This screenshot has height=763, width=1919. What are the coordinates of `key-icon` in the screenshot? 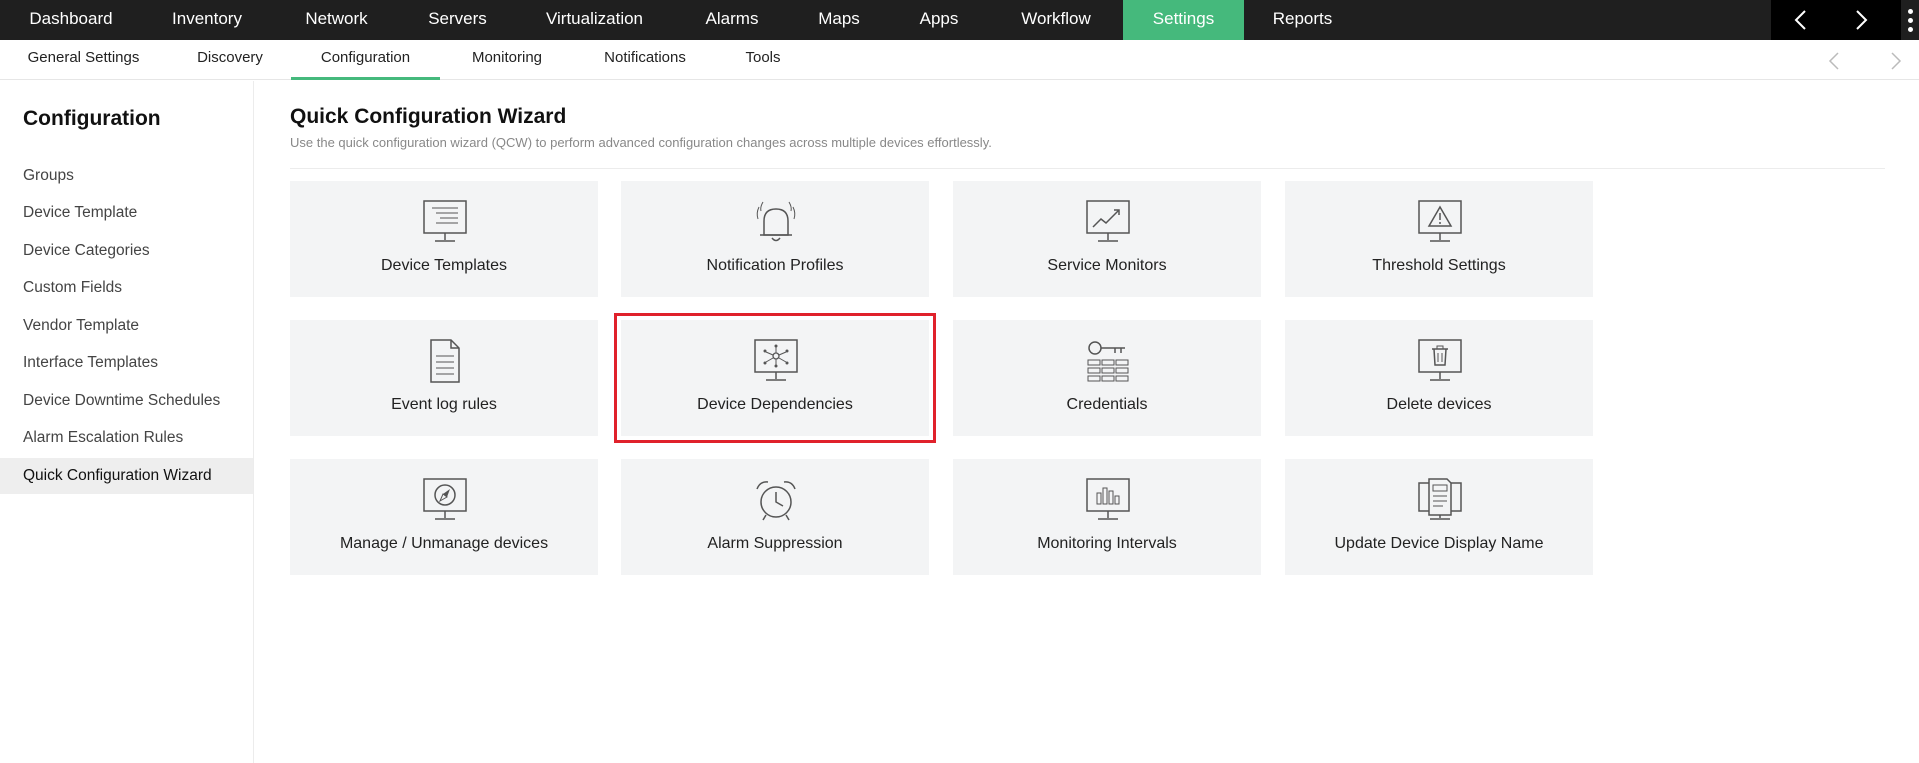 It's located at (1108, 361).